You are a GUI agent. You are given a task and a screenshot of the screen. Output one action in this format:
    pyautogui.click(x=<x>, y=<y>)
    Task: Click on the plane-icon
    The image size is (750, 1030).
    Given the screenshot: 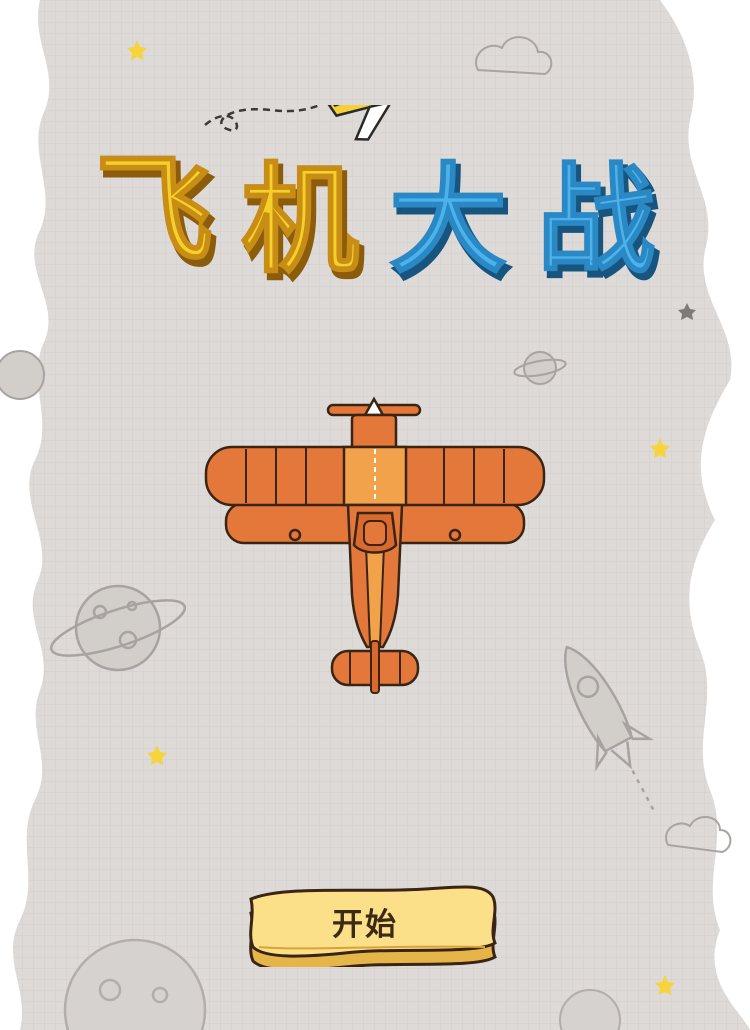 What is the action you would take?
    pyautogui.click(x=376, y=123)
    